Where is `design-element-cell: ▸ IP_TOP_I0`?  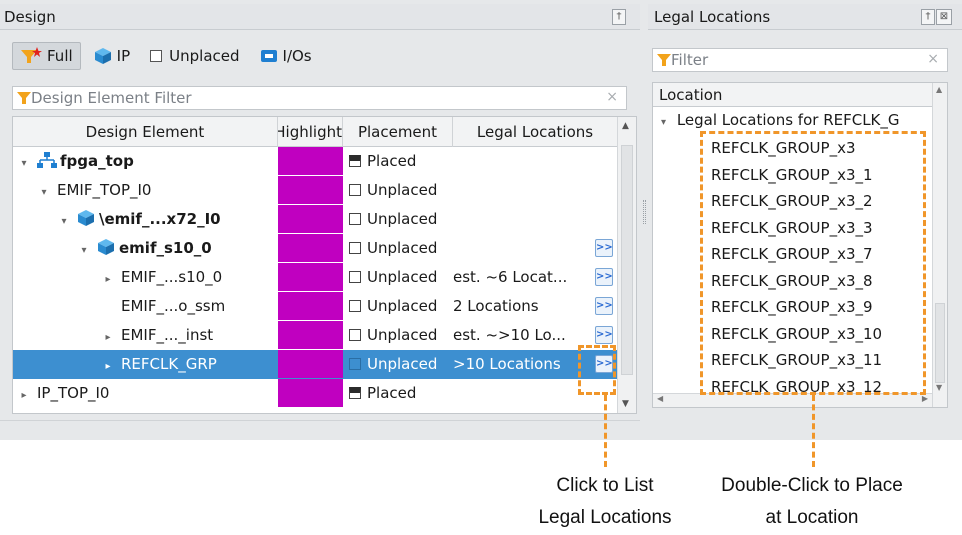 design-element-cell: ▸ IP_TOP_I0 is located at coordinates (145, 393).